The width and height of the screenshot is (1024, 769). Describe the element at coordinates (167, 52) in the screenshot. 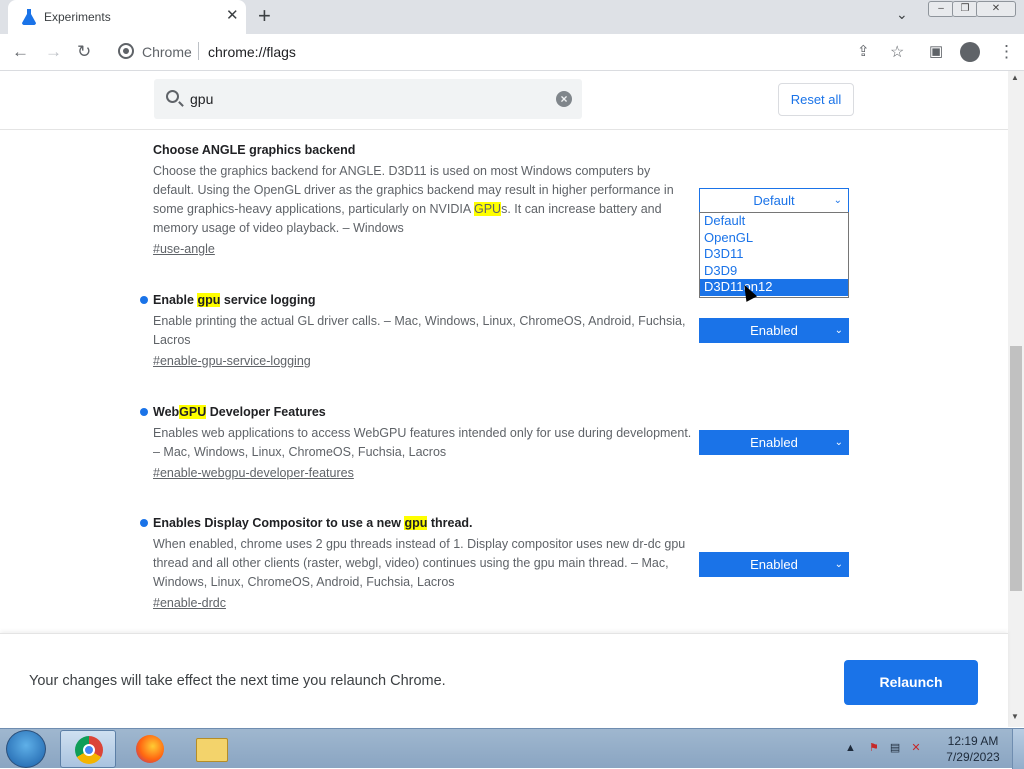

I see `site-label: Chrome` at that location.